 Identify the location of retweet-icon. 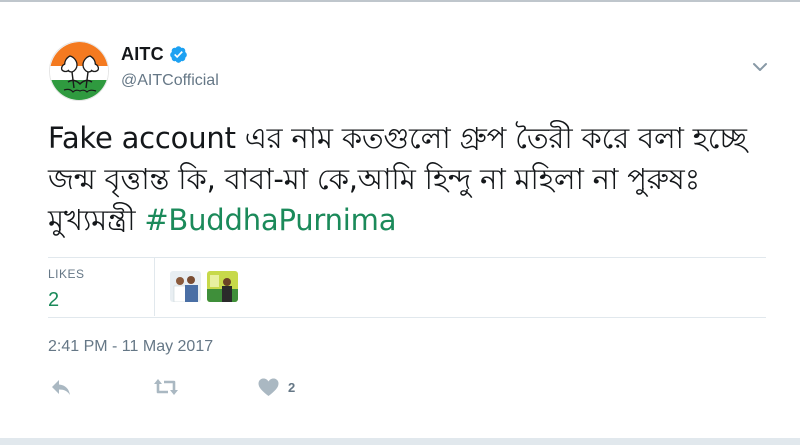
(166, 387).